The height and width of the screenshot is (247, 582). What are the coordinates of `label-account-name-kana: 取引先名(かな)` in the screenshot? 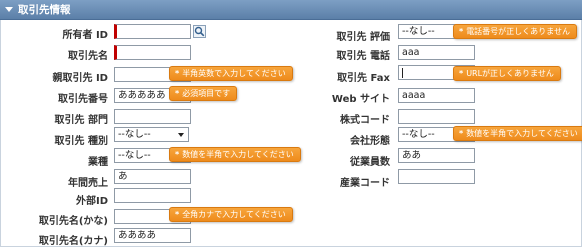 It's located at (73, 221).